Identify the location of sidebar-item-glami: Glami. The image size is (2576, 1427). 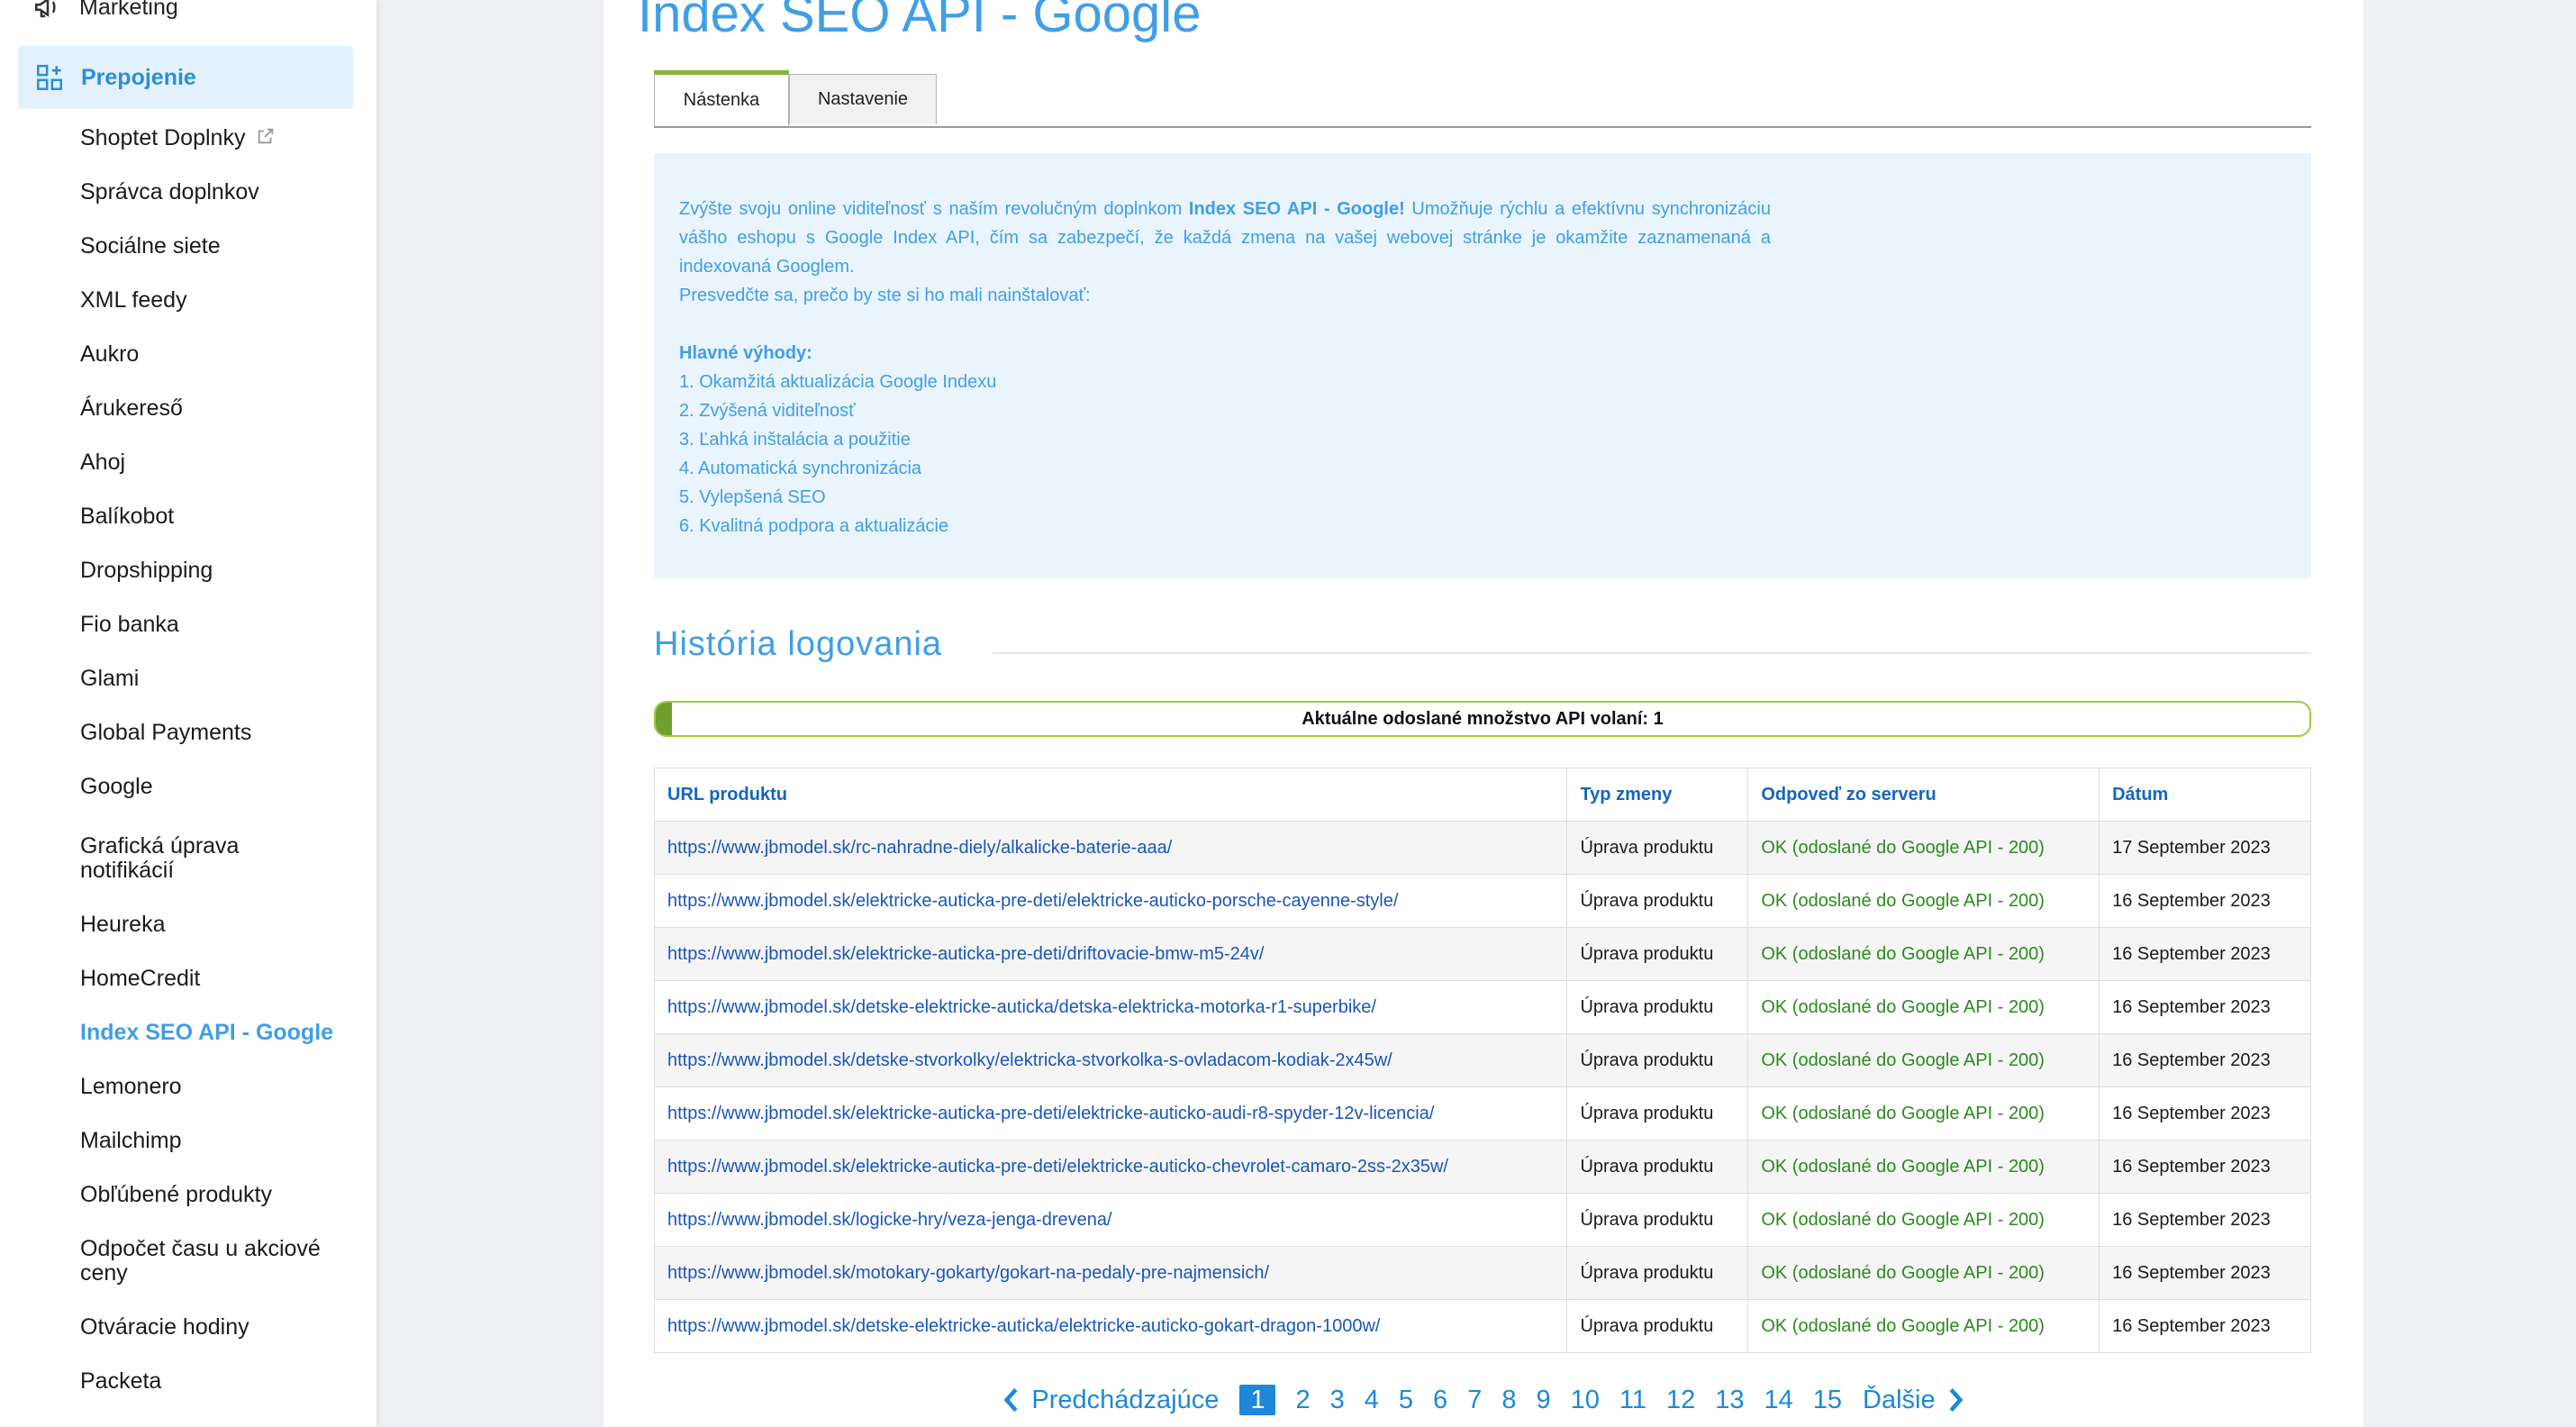
(215, 679).